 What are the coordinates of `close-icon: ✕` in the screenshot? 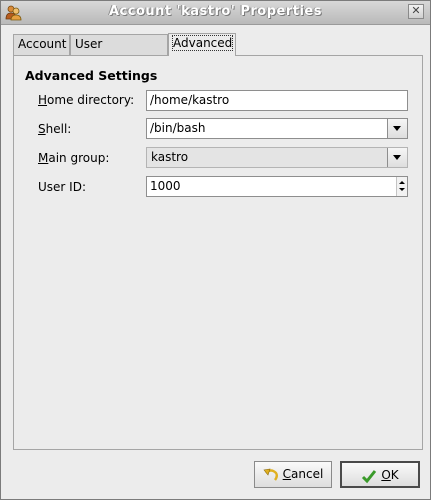 It's located at (416, 10).